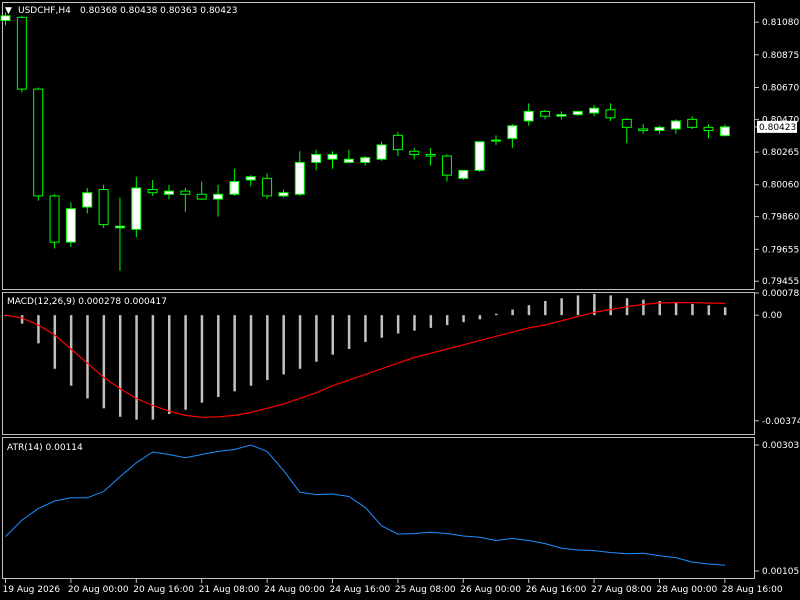 The image size is (800, 600). What do you see at coordinates (621, 590) in the screenshot?
I see `x-tick-label: 27 Aug 08:00` at bounding box center [621, 590].